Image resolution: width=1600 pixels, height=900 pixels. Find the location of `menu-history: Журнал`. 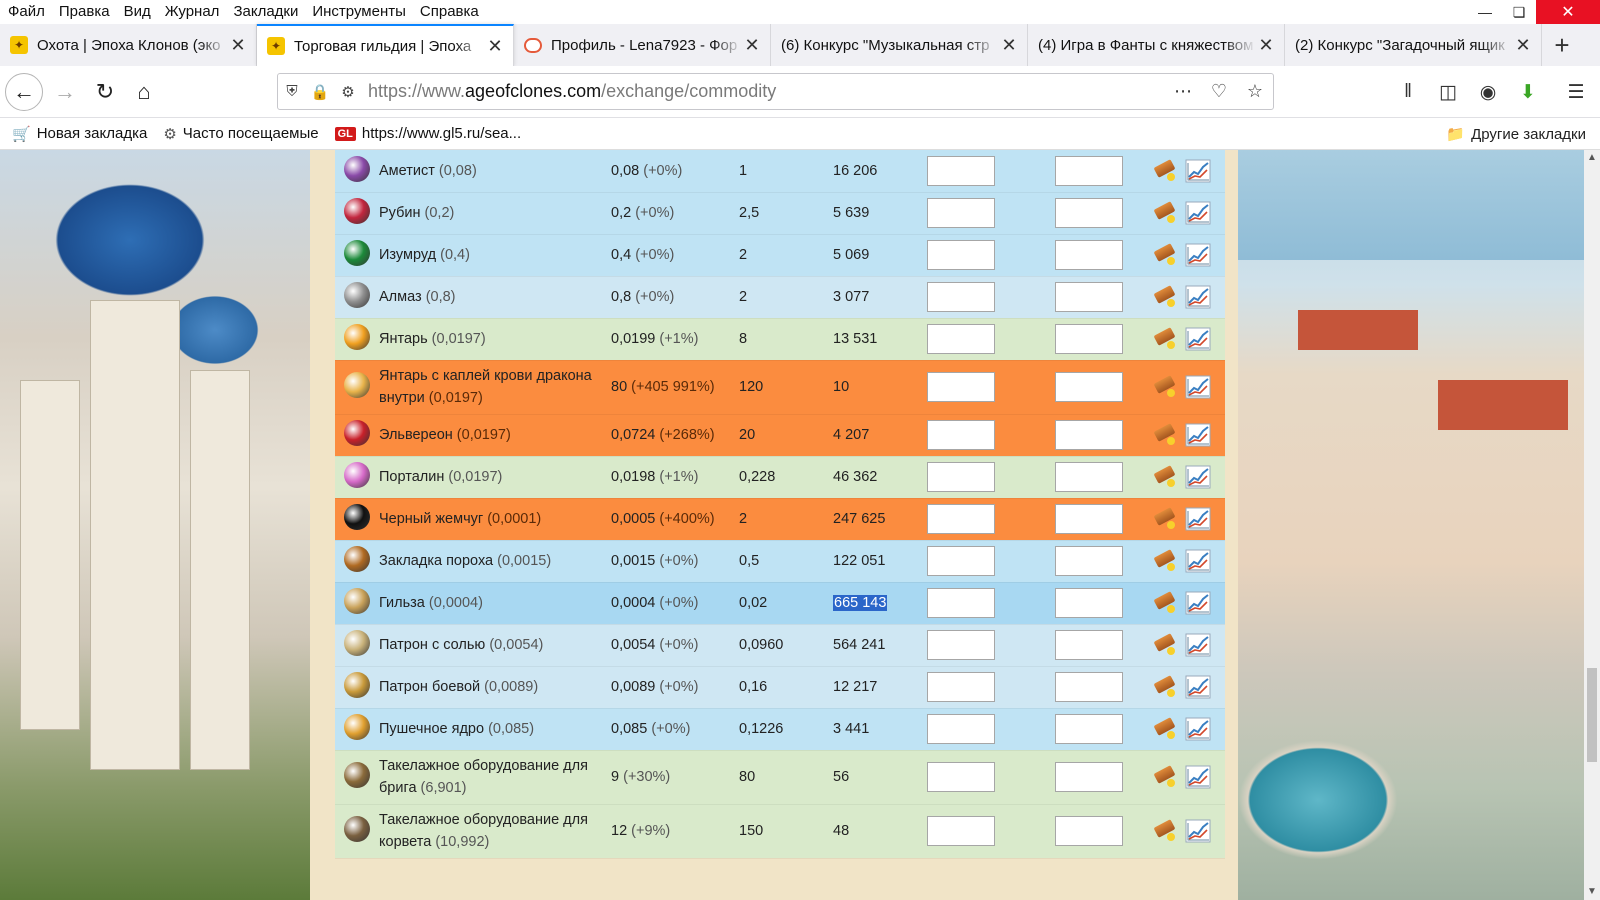

menu-history: Журнал is located at coordinates (192, 12).